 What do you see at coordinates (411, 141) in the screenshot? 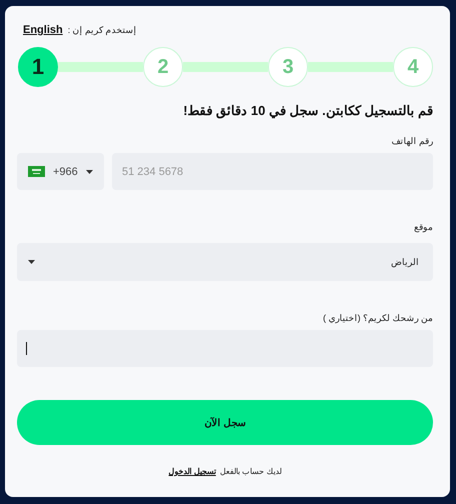
I see `field-label: رقم الهاتف` at bounding box center [411, 141].